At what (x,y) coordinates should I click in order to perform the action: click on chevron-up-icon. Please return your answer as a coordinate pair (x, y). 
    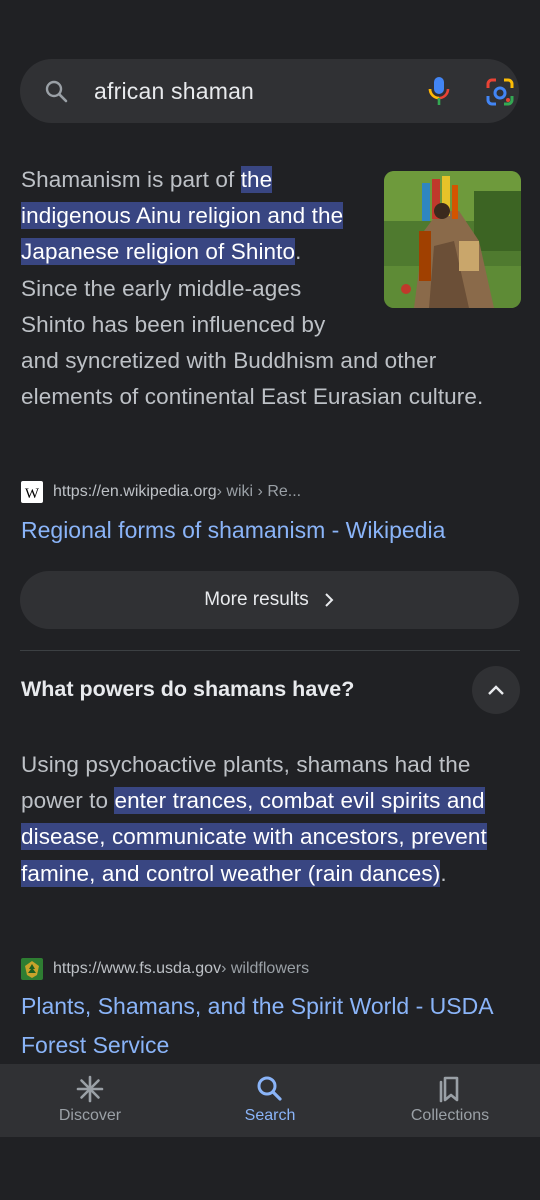
    Looking at the image, I should click on (496, 690).